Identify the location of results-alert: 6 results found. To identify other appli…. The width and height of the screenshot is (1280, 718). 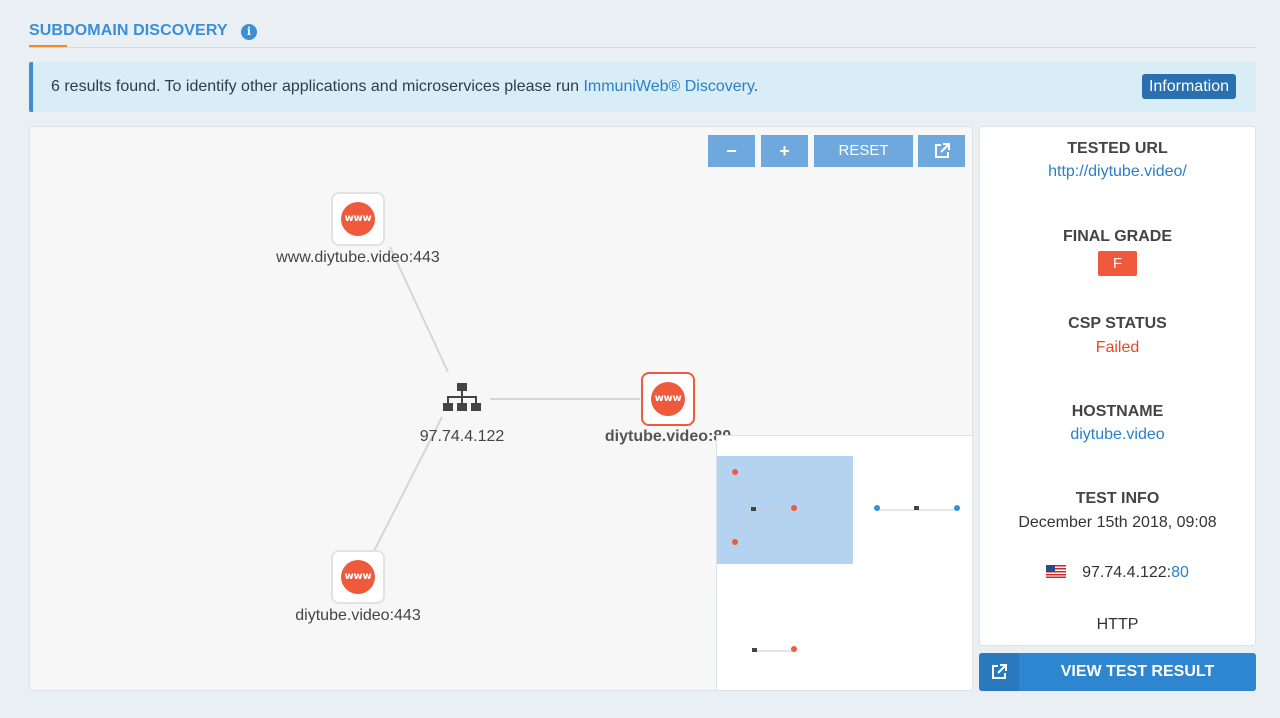
(642, 87).